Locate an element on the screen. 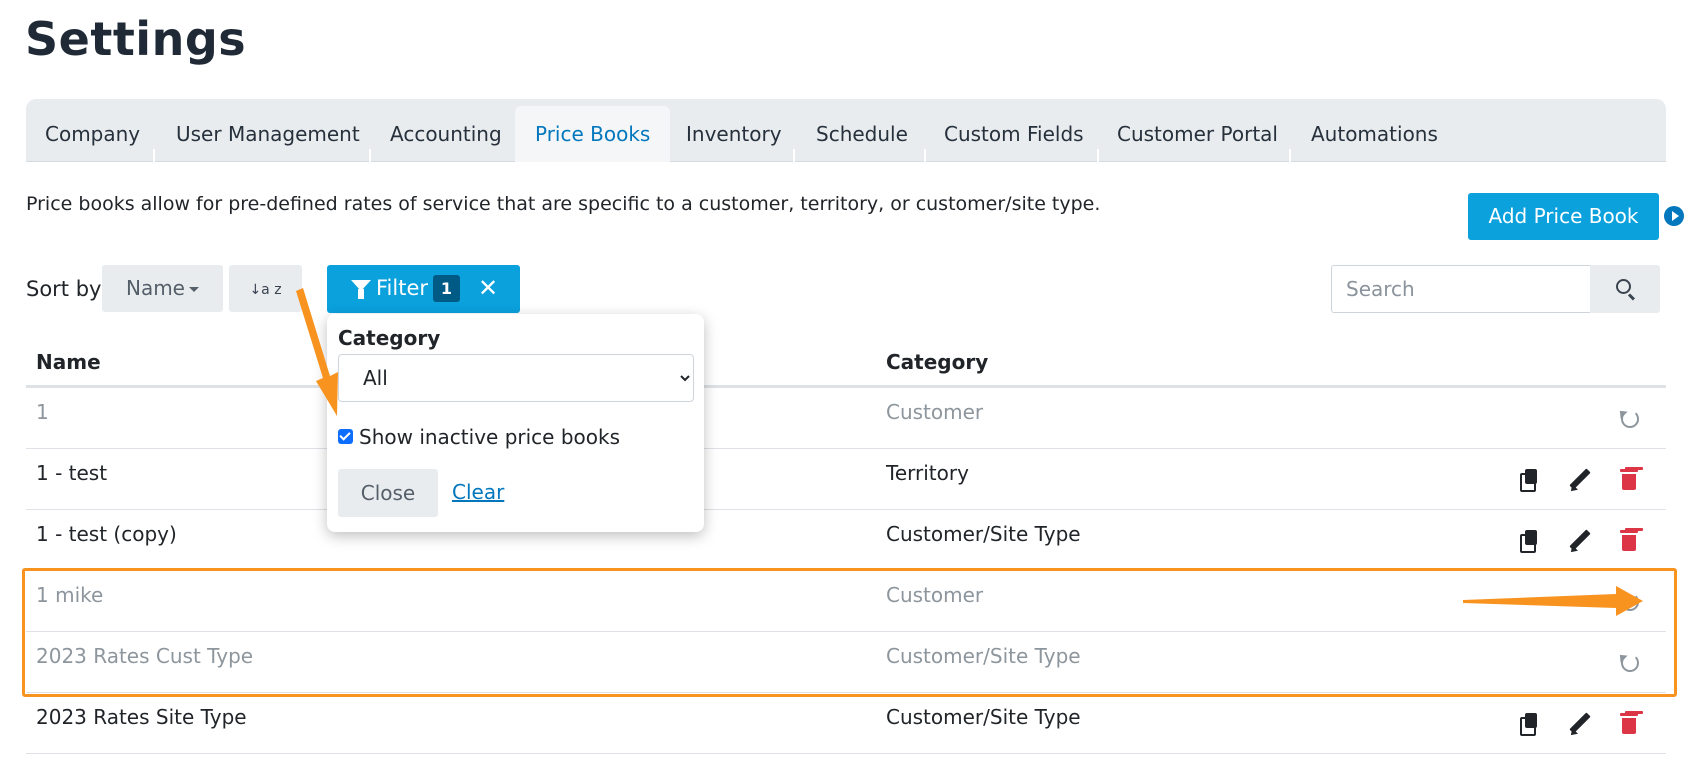  row-name: 2023 Rates Site Type is located at coordinates (141, 717).